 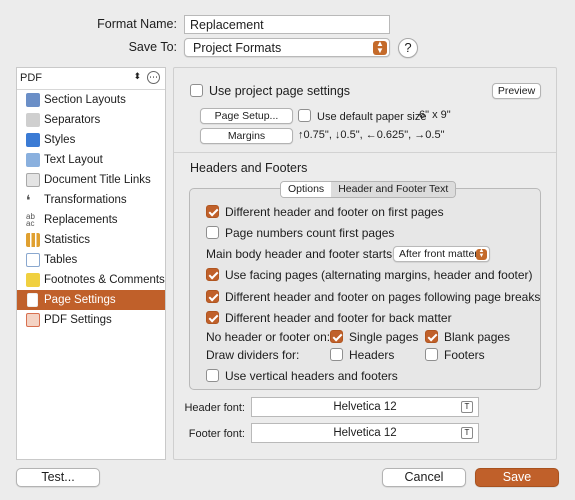 What do you see at coordinates (31, 78) in the screenshot?
I see `sidebar-format-value: PDF` at bounding box center [31, 78].